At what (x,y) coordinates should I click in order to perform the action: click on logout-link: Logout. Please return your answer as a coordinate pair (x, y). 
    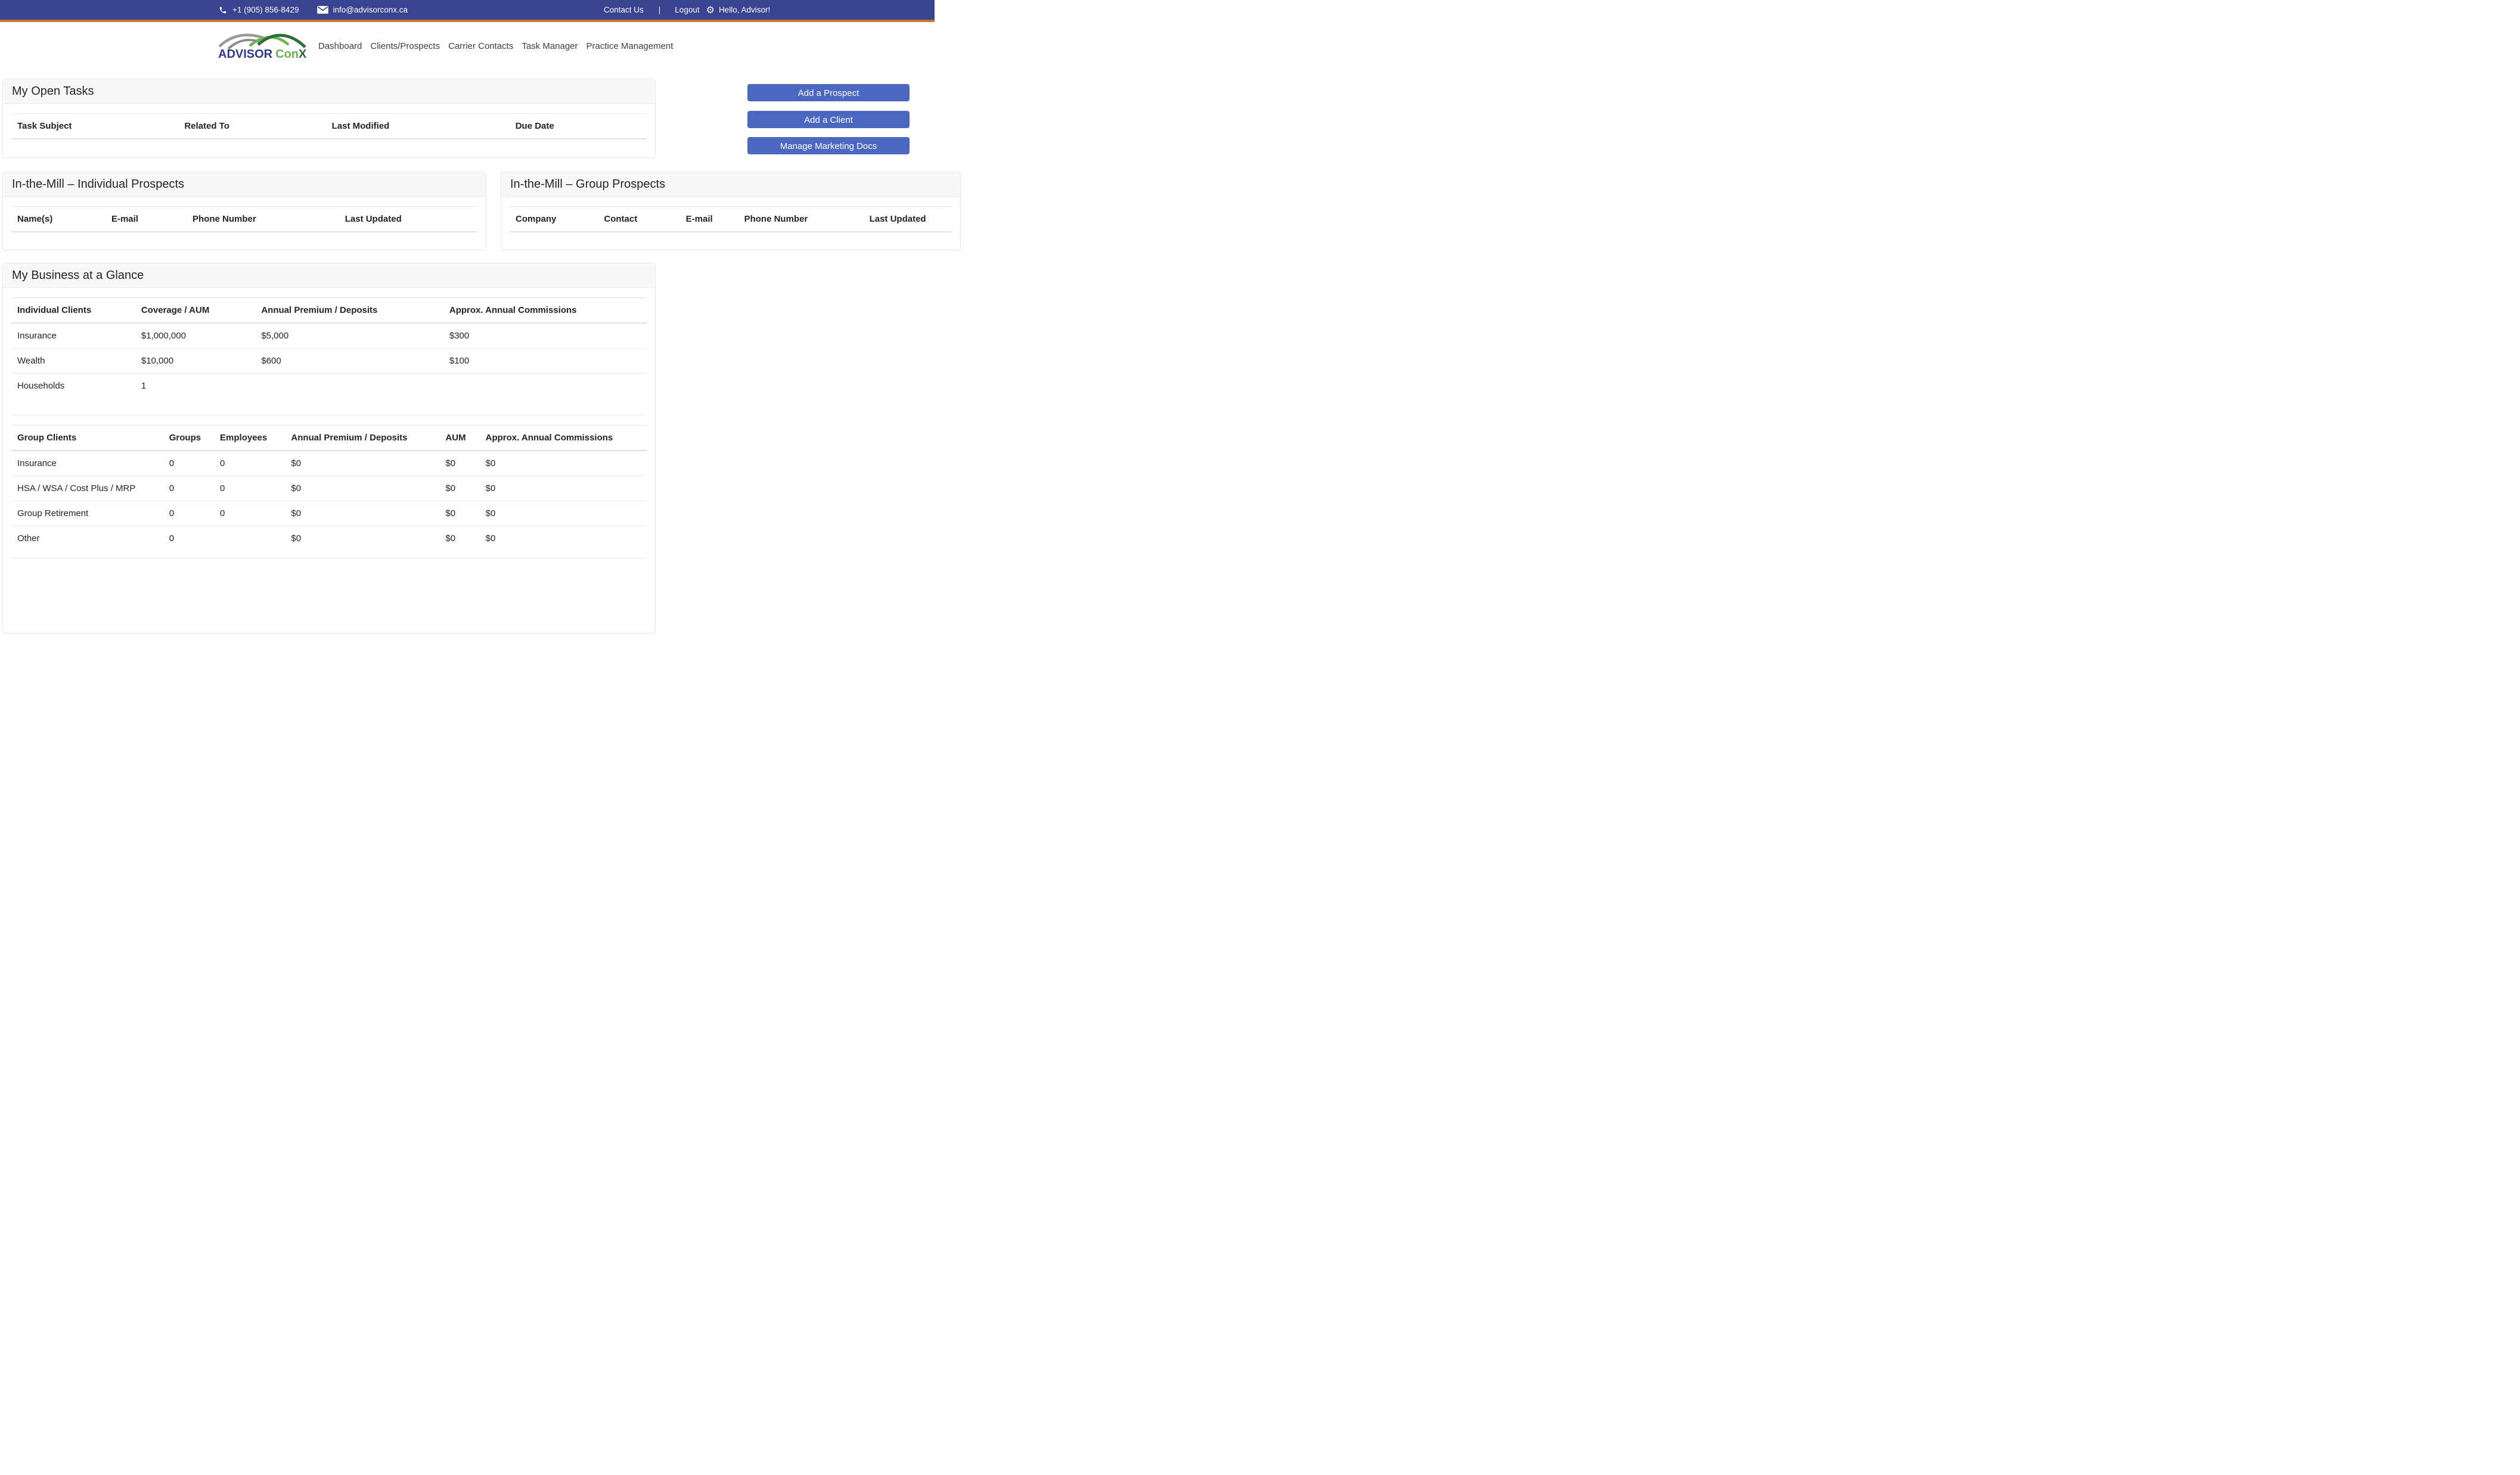
    Looking at the image, I should click on (687, 9).